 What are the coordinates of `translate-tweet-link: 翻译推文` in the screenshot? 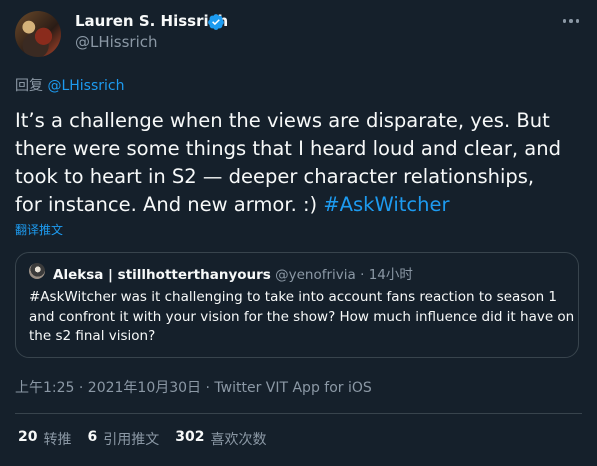 It's located at (39, 229).